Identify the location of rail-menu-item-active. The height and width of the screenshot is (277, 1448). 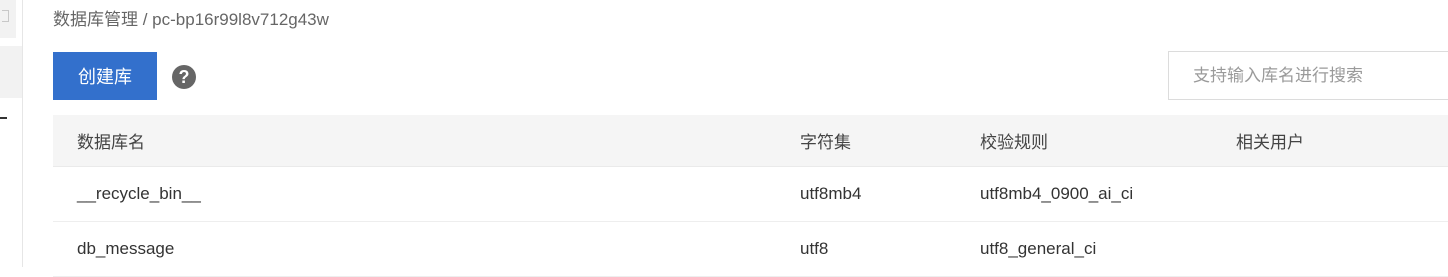
(11, 82).